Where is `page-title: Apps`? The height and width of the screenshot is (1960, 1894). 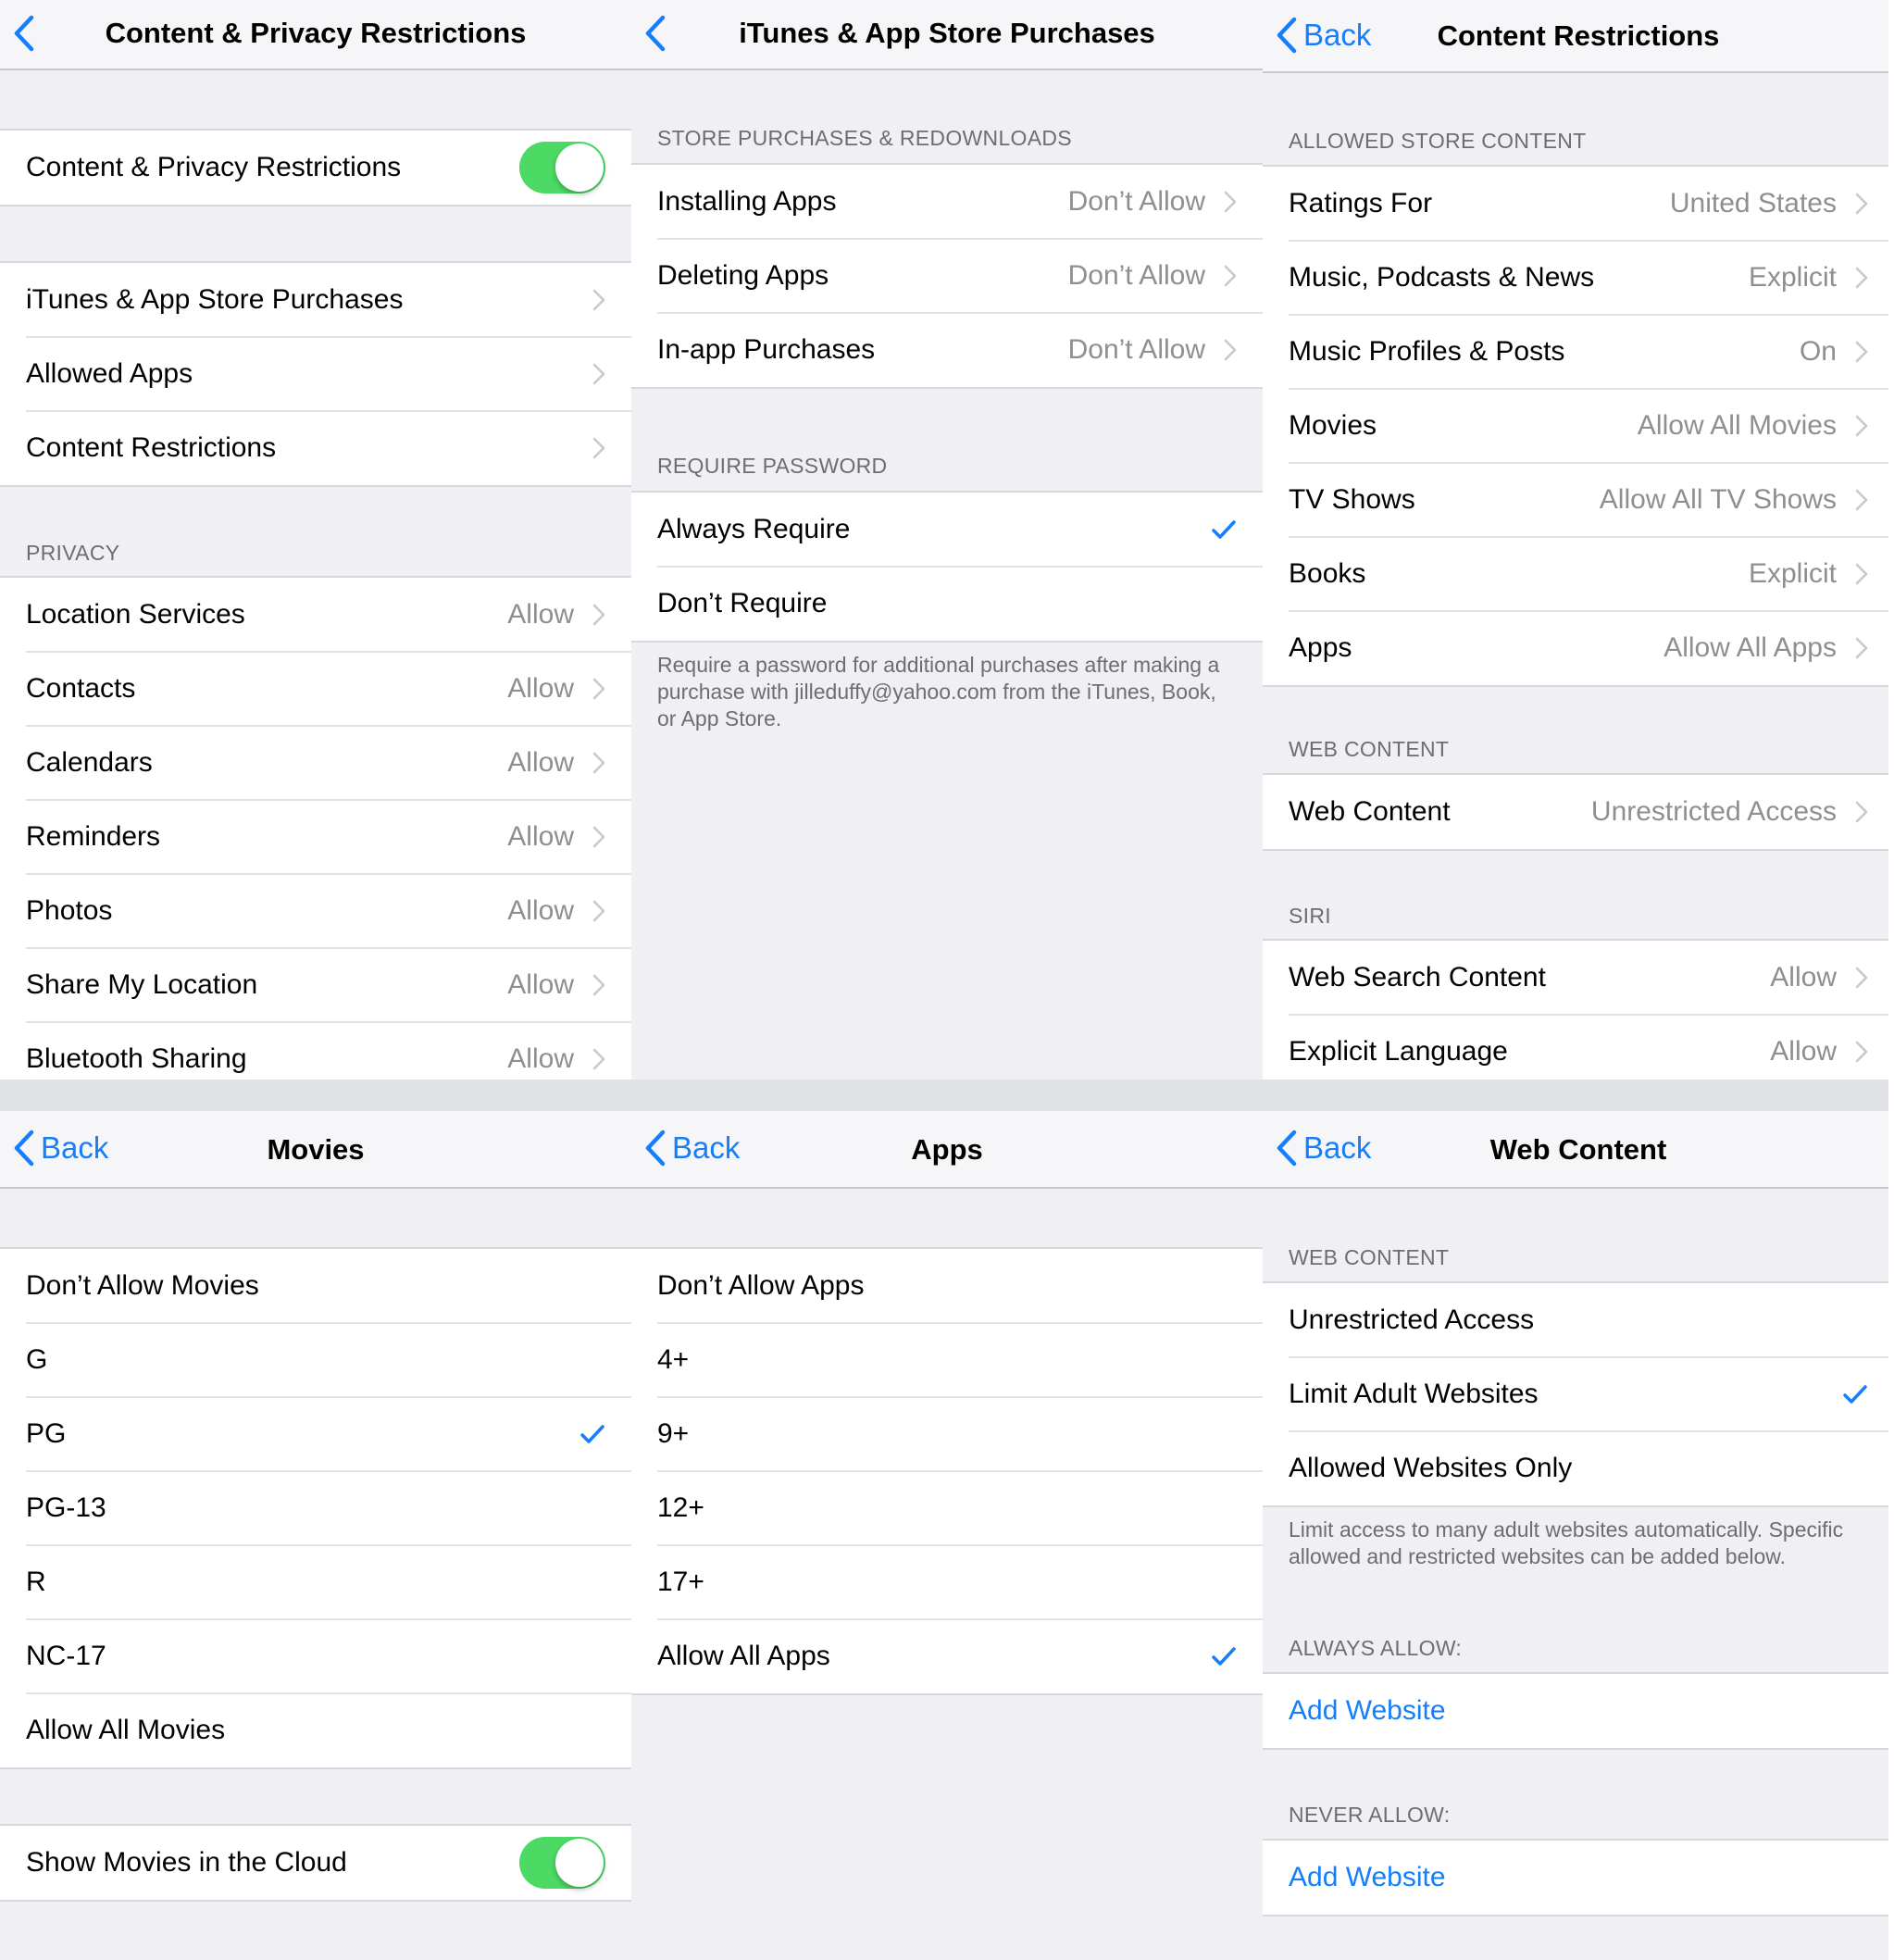 page-title: Apps is located at coordinates (947, 1149).